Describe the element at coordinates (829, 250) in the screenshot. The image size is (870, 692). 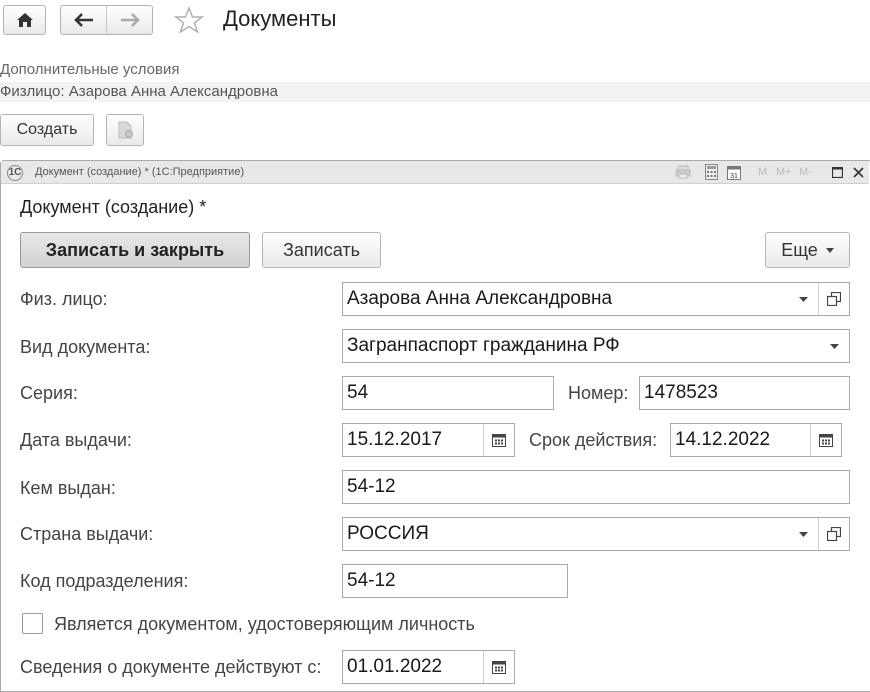
I see `chevron-down-icon` at that location.